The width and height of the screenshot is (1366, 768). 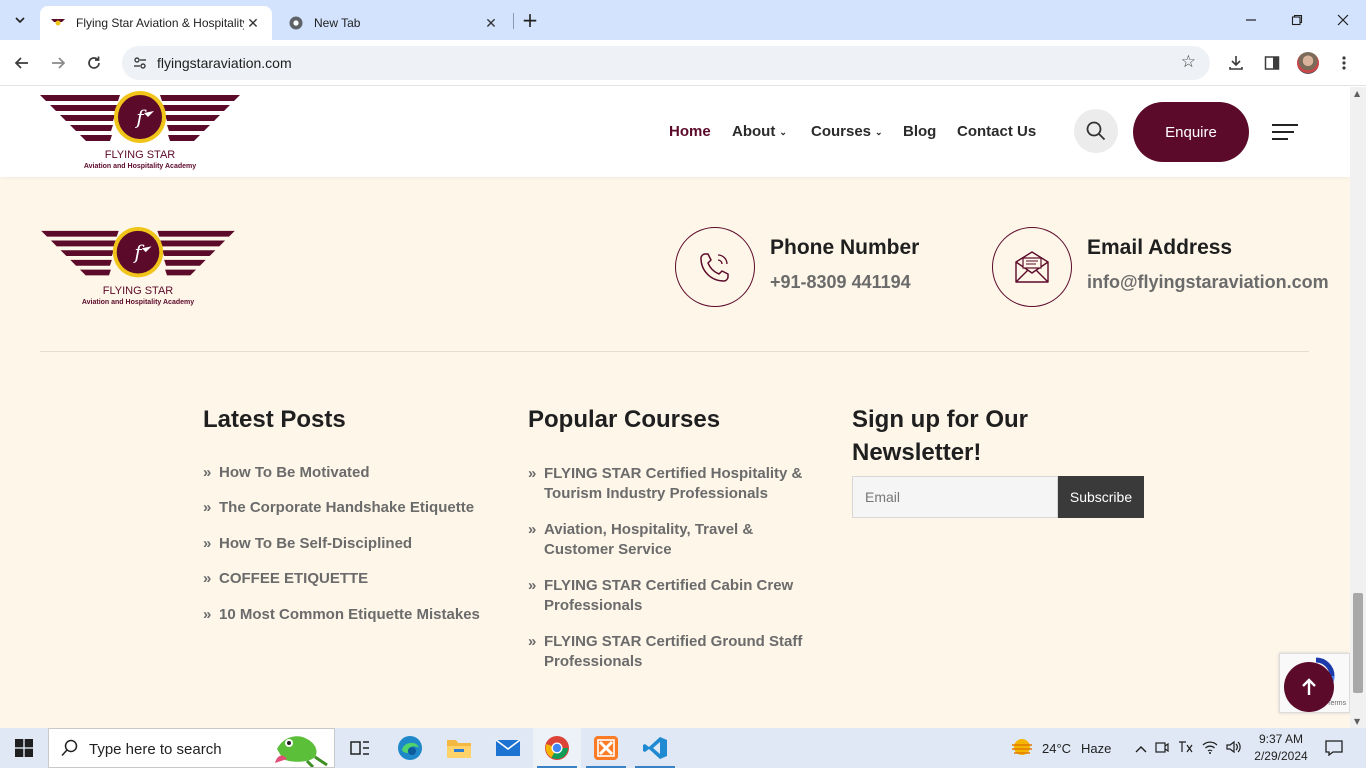 I want to click on kebab-menu-icon, so click(x=1344, y=63).